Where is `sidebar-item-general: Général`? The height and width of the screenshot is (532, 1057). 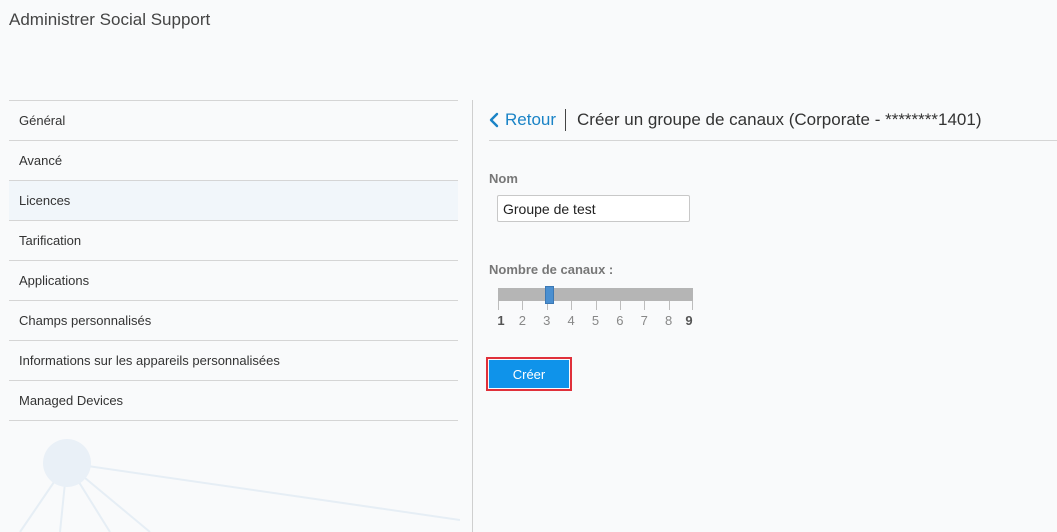
sidebar-item-general: Général is located at coordinates (233, 121).